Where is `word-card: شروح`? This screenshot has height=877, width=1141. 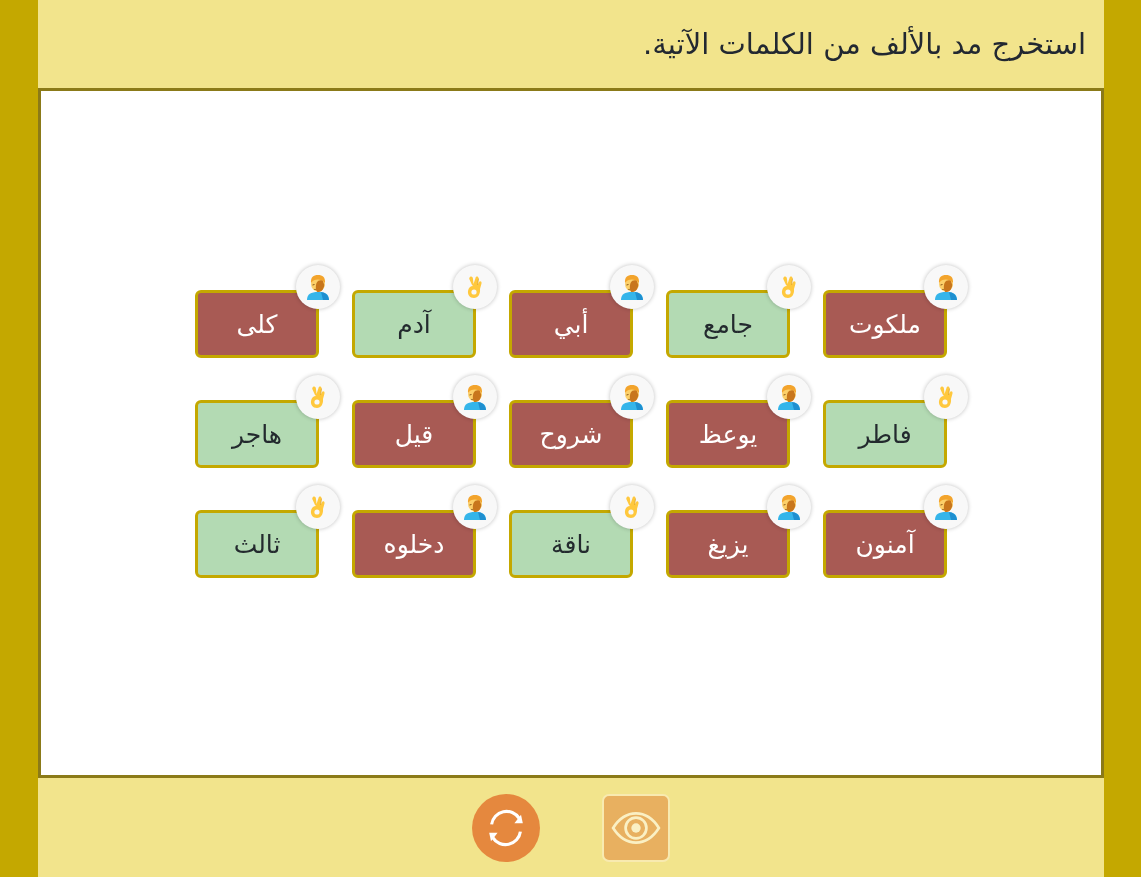
word-card: شروح is located at coordinates (571, 434).